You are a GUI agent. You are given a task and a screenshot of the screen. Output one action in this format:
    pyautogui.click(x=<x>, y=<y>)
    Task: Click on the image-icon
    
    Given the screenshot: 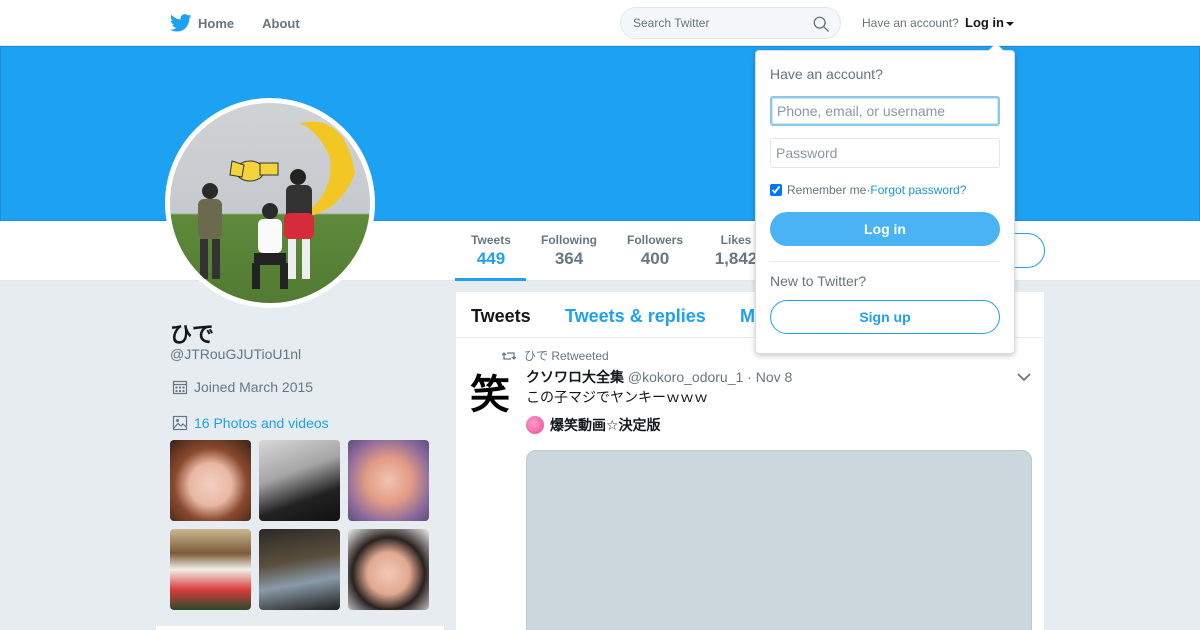 What is the action you would take?
    pyautogui.click(x=180, y=423)
    